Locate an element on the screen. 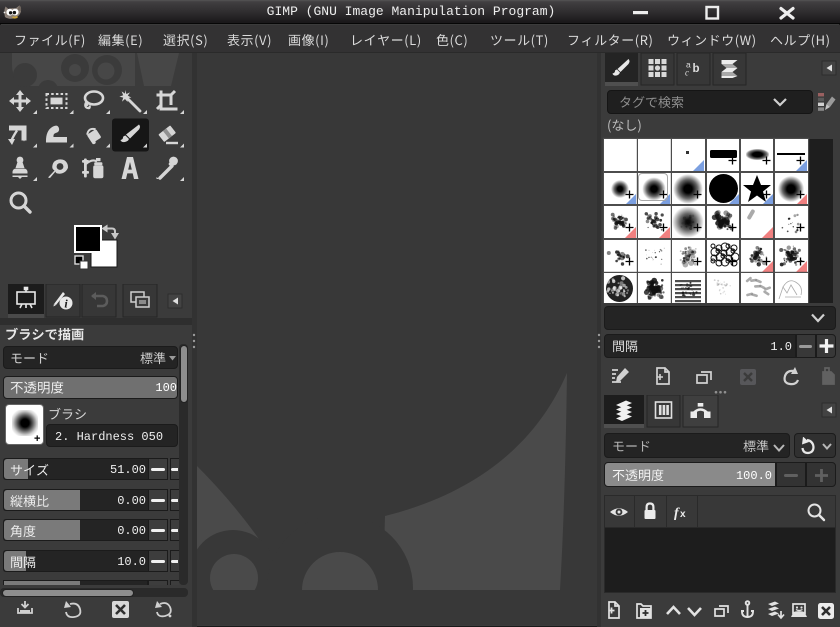  svg-text: b is located at coordinates (696, 69).